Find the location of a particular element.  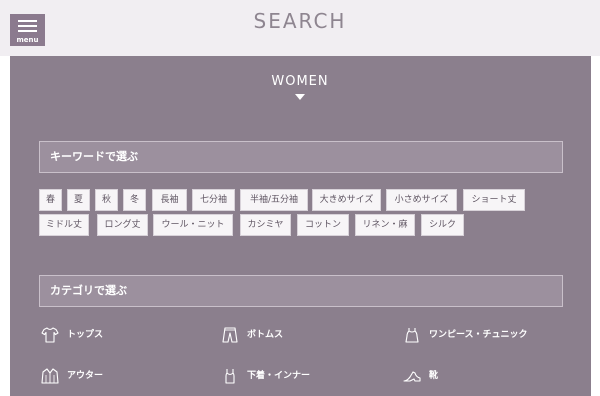

camisole-icon is located at coordinates (230, 376).